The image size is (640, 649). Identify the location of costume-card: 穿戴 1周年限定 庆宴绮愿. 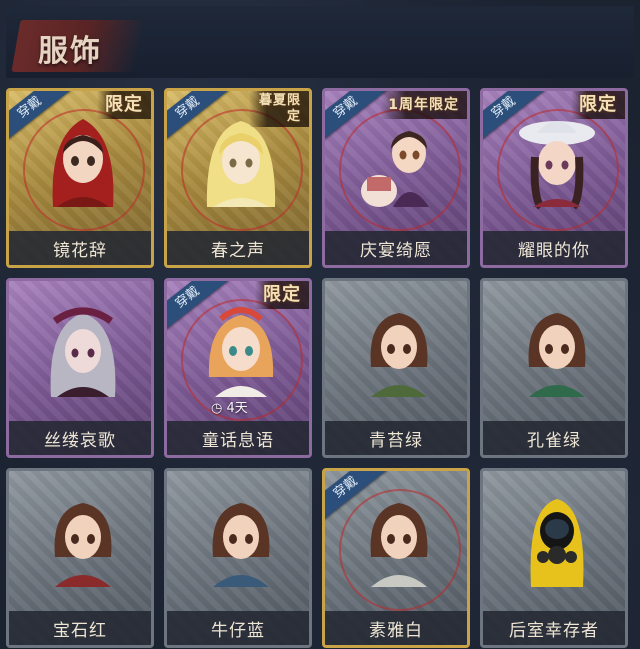
(396, 178).